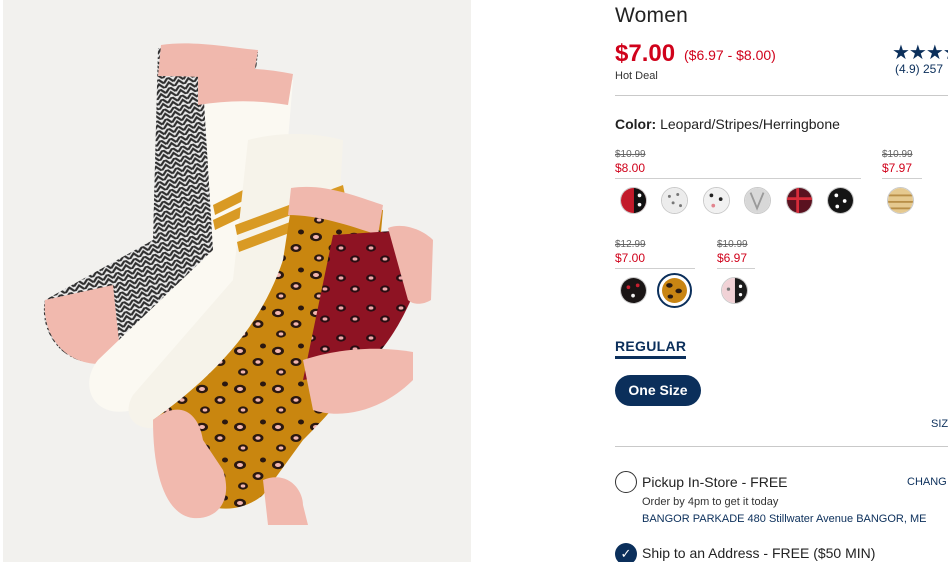  I want to click on price-range: ($6.97 - $8.00), so click(730, 55).